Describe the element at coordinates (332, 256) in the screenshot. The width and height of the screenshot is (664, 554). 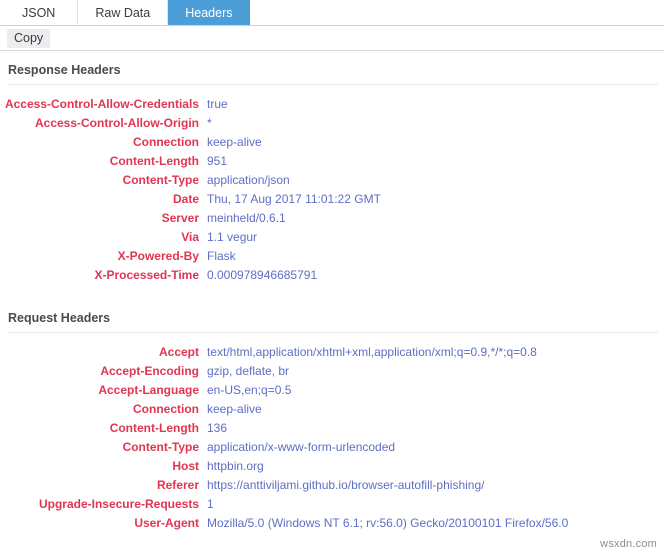
I see `header-row: X-Powered-By Flask` at that location.